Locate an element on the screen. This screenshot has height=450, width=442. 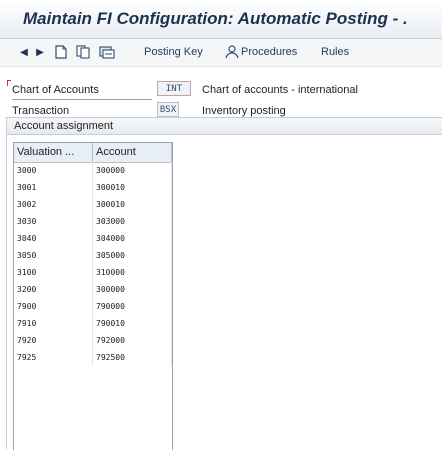
table-row: 3030 303000 is located at coordinates (93, 221).